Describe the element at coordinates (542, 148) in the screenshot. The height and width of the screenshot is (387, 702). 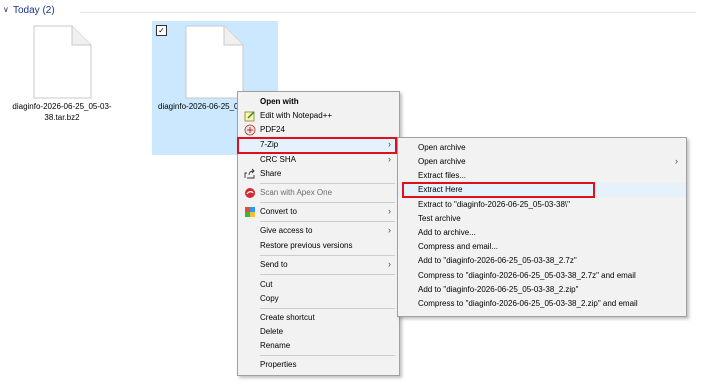
I see `zip-item-open-archive: Open archive` at that location.